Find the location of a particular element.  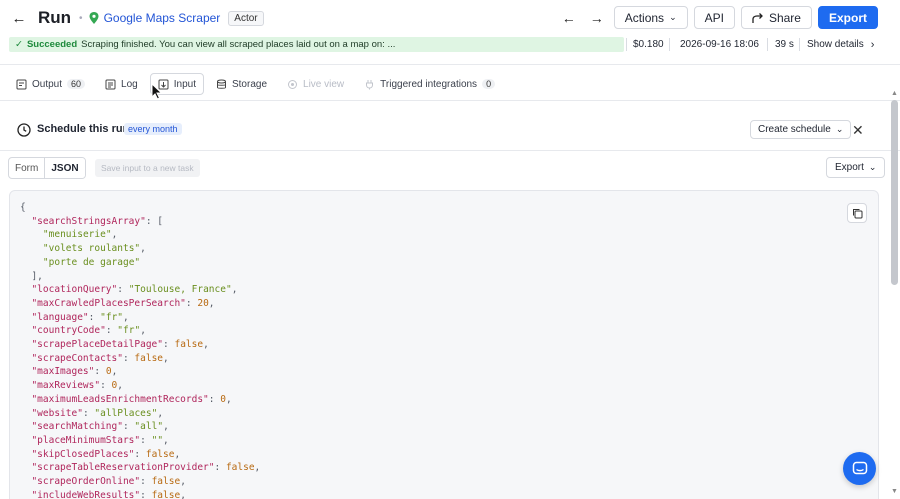

schedule-divider is located at coordinates (450, 150).